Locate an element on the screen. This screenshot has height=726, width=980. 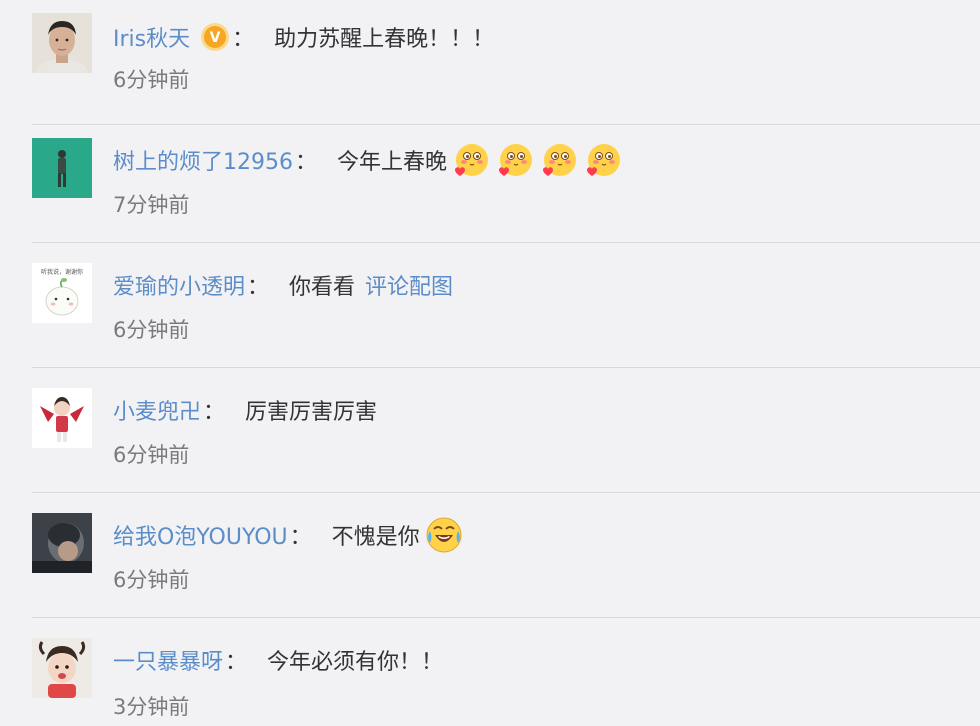
username-link: Iris秋天 is located at coordinates (151, 37).